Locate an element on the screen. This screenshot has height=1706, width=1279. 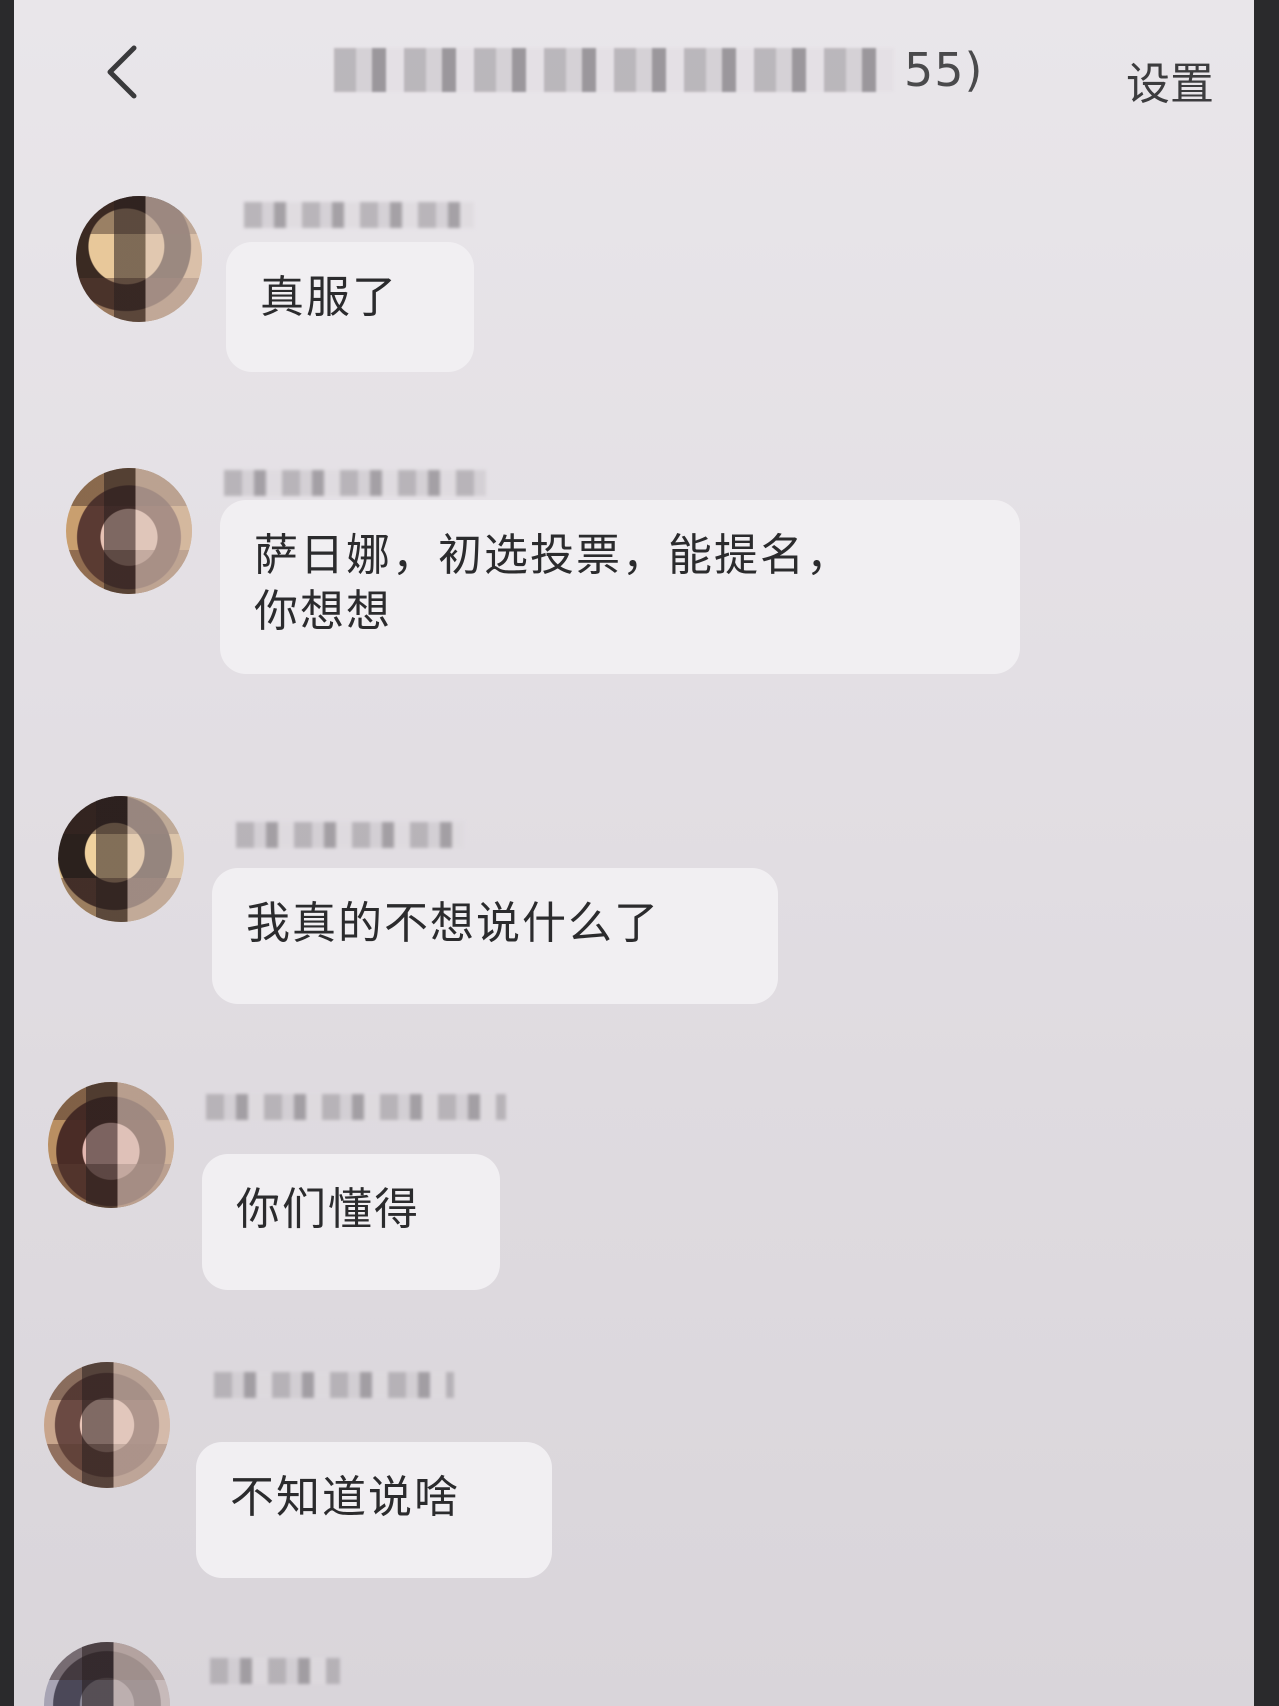
nav-bar: 55) 设置 is located at coordinates (634, 70).